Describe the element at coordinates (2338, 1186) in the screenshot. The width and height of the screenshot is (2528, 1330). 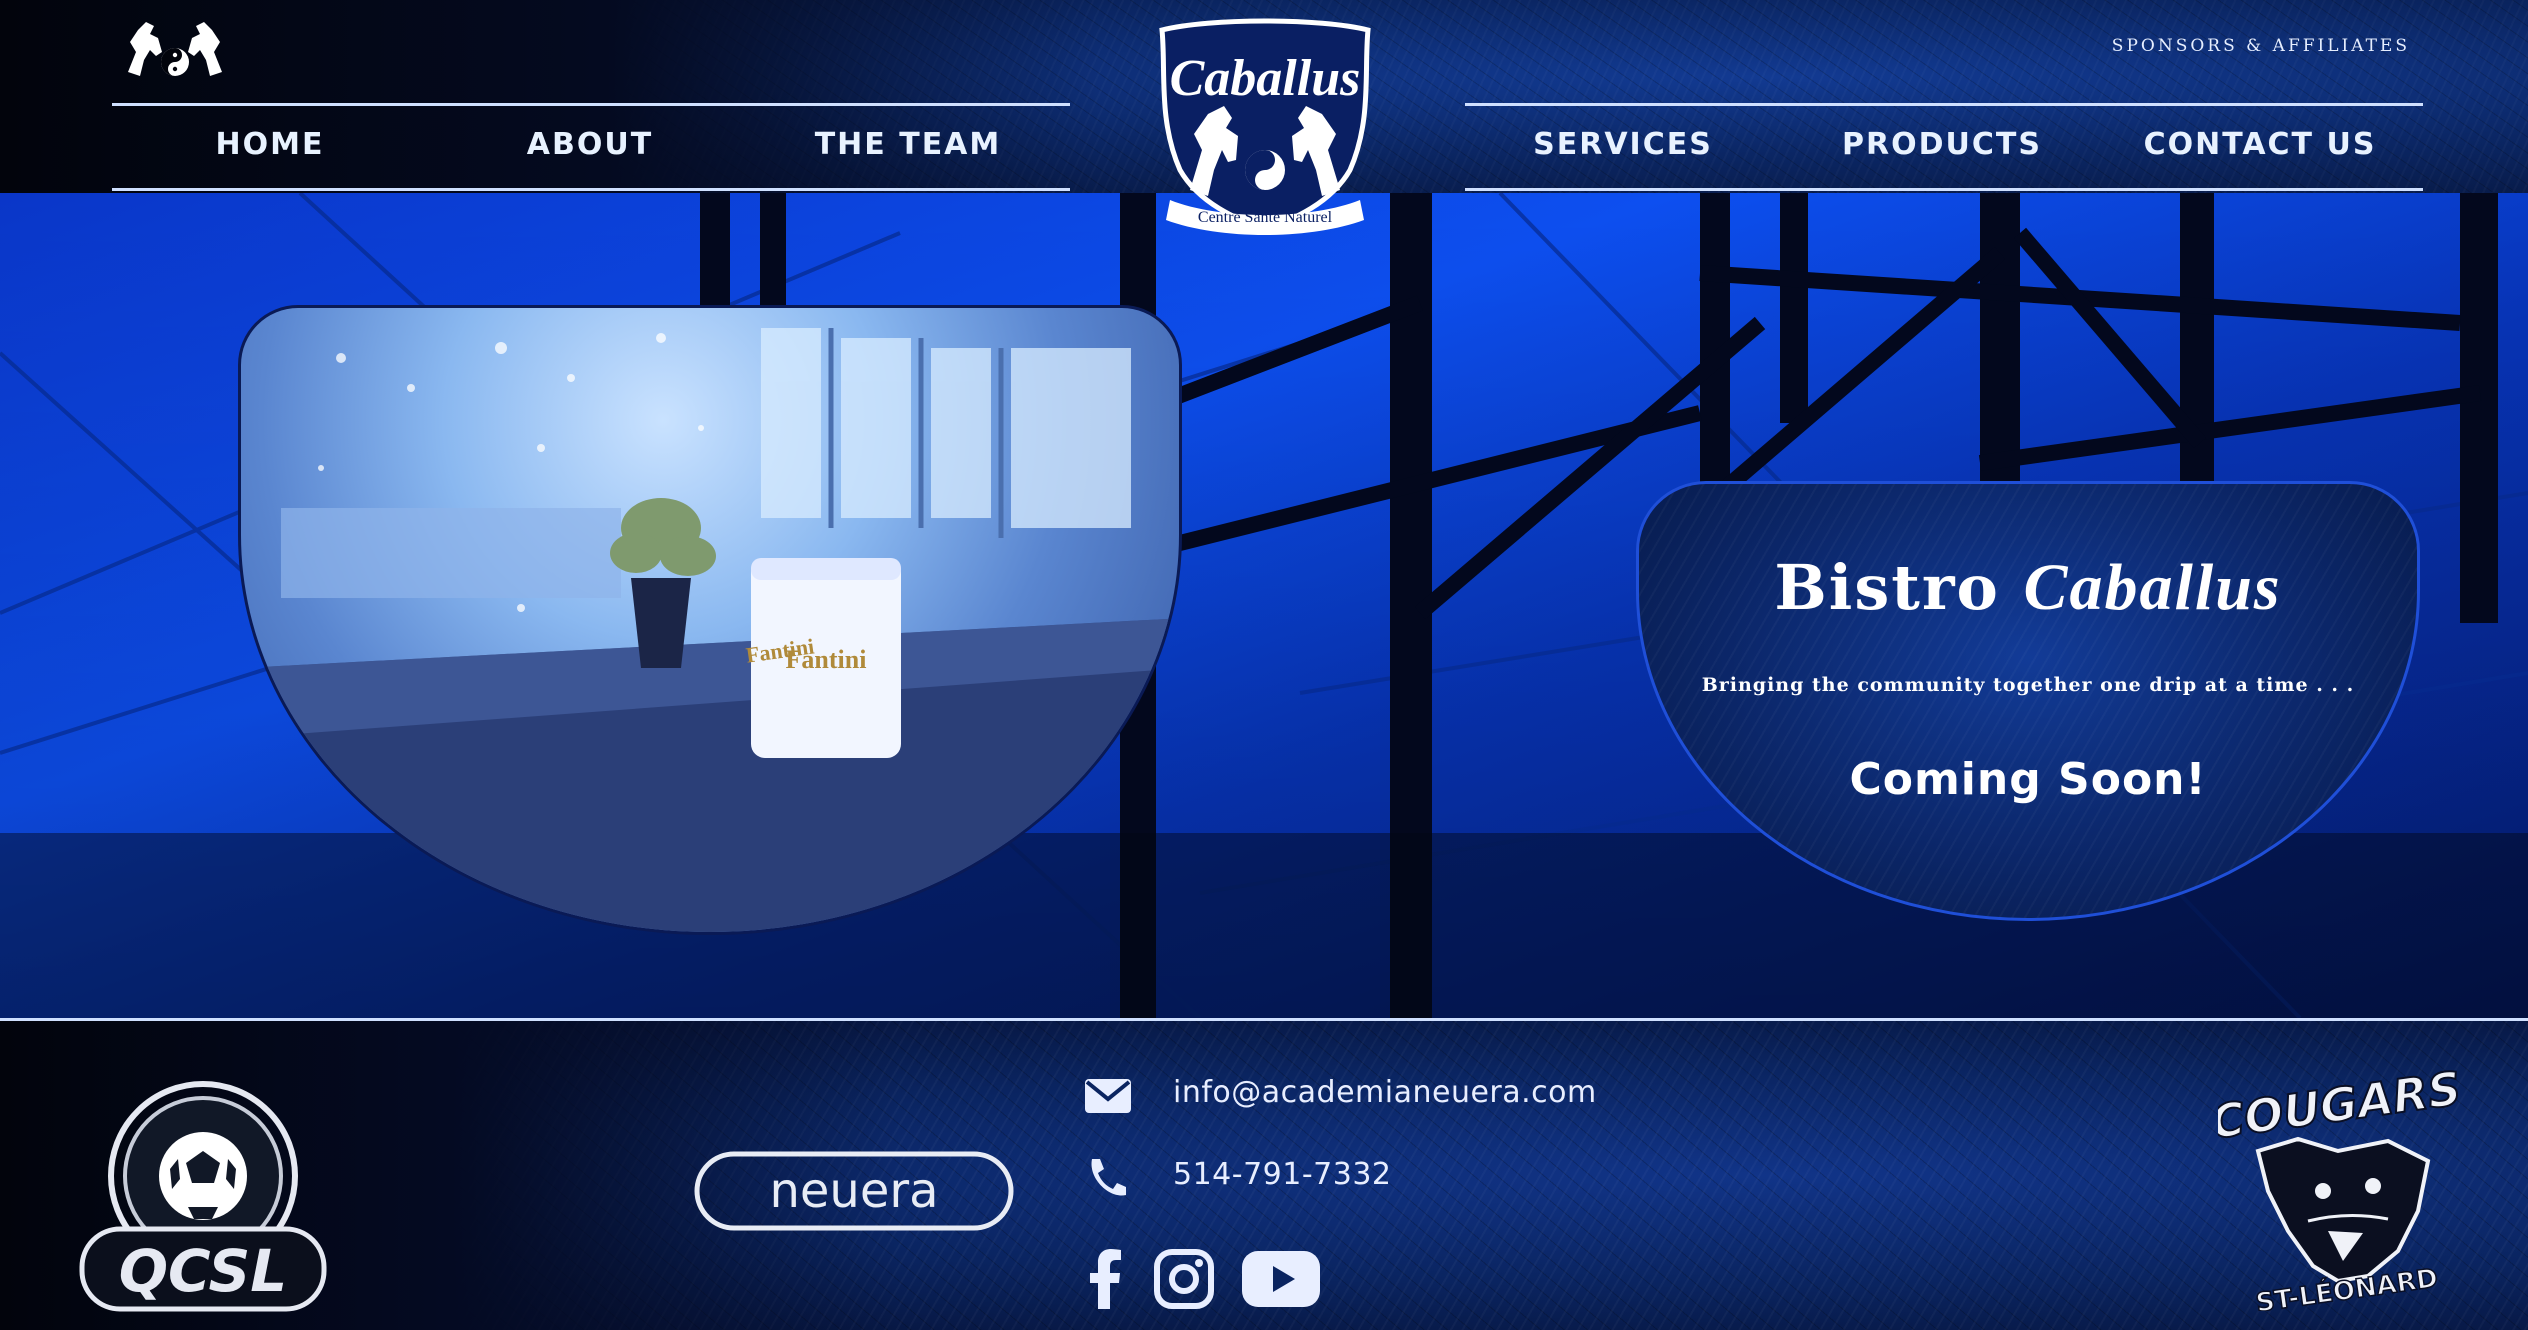
I see `cougars-st-leonard-logo: COUGARS ST-LÉONARD` at that location.